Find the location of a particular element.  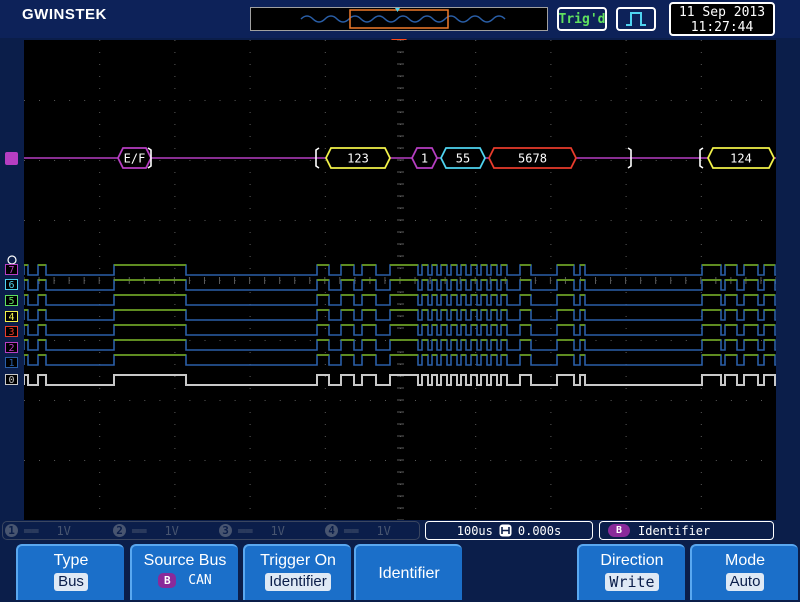

trigger-on-softkey: Trigger On Identifier is located at coordinates (297, 572).